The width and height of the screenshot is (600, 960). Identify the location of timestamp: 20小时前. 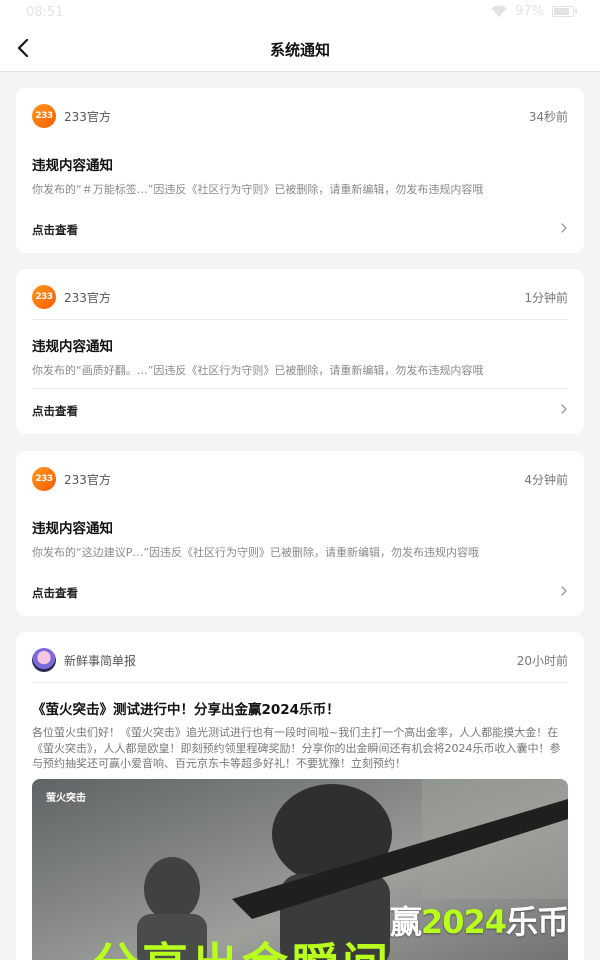
(542, 661).